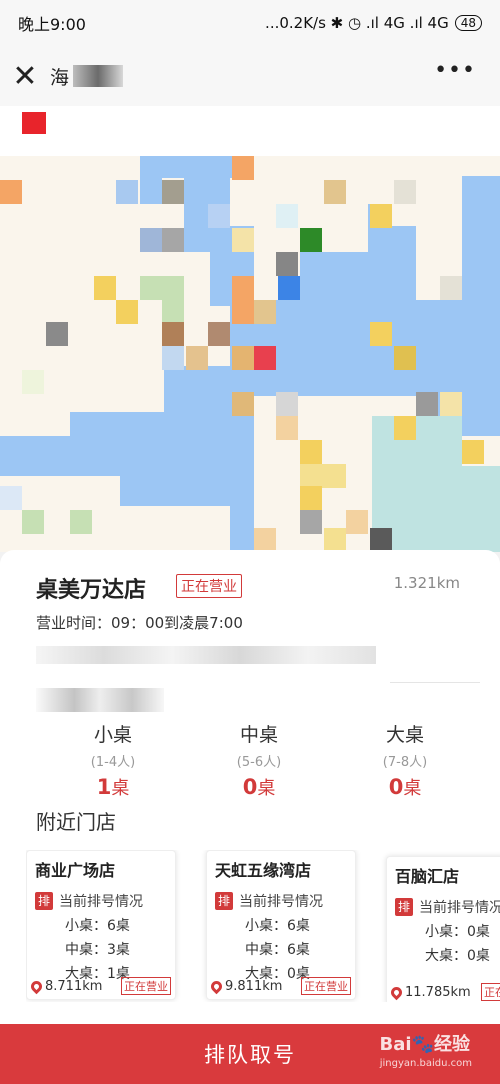 The width and height of the screenshot is (500, 1084). Describe the element at coordinates (277, 950) in the screenshot. I see `card-medium: 中桌：6桌` at that location.